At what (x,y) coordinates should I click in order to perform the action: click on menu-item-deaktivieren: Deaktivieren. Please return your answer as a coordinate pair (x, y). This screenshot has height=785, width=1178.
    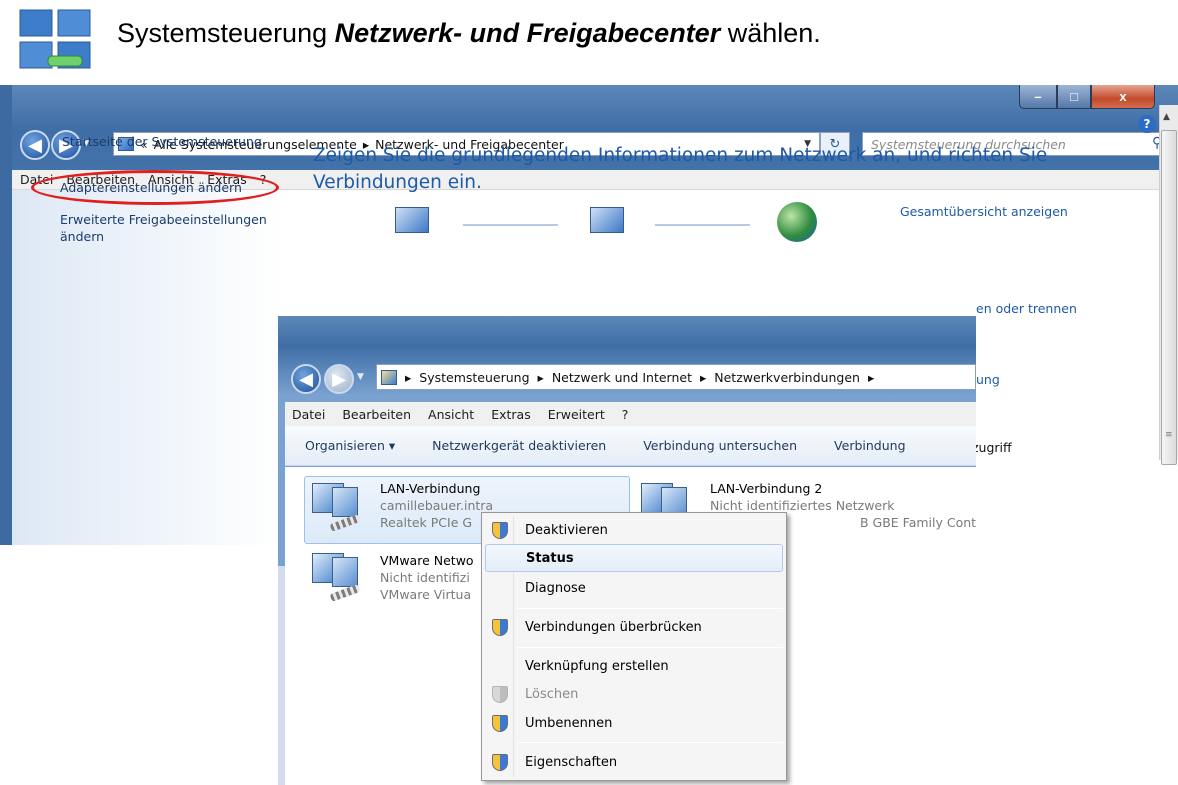
    Looking at the image, I should click on (634, 530).